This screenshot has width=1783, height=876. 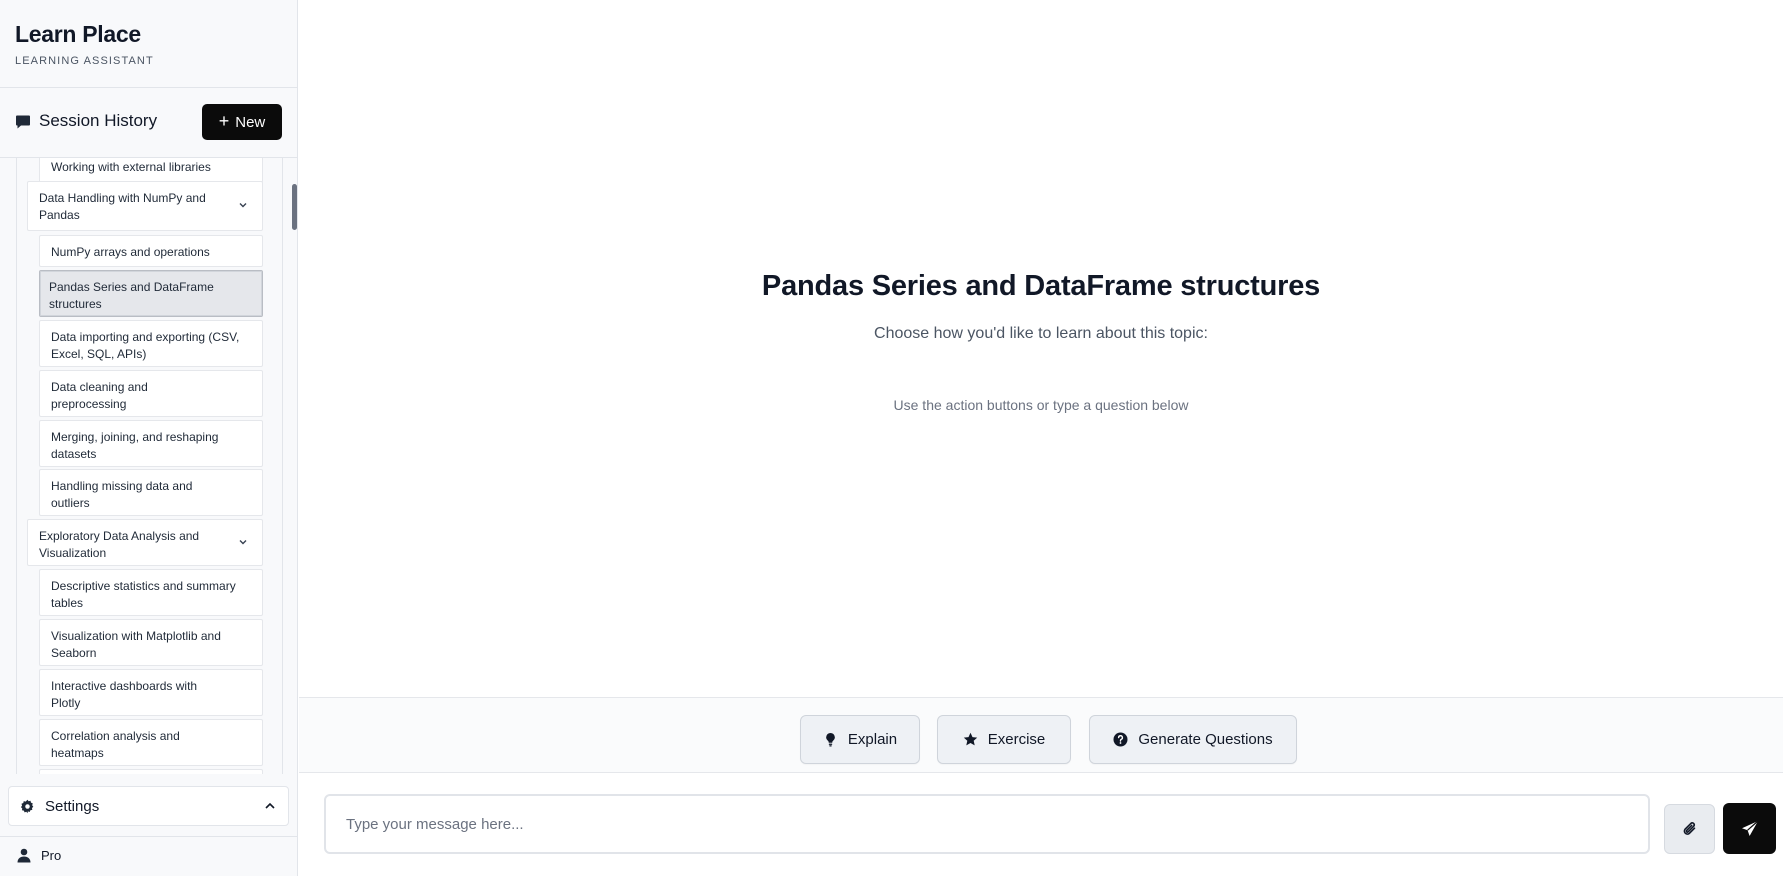 I want to click on chat-bubble-icon, so click(x=23, y=122).